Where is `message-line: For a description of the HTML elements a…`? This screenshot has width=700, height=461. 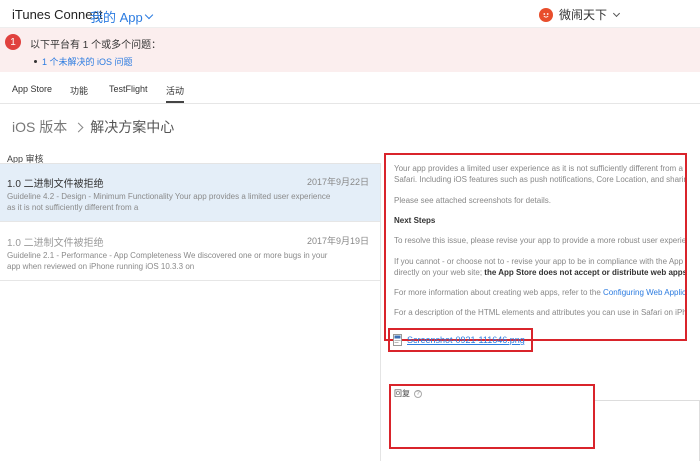
message-line: For a description of the HTML elements a… is located at coordinates (540, 312).